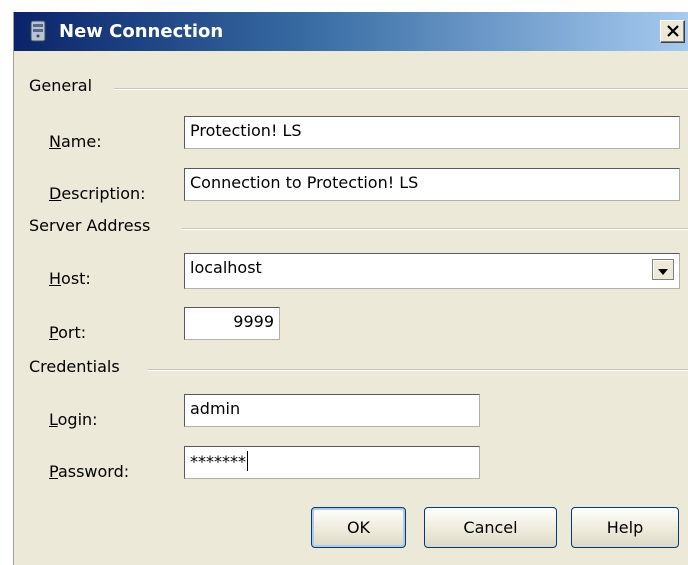  Describe the element at coordinates (70, 278) in the screenshot. I see `host-label: Host:` at that location.